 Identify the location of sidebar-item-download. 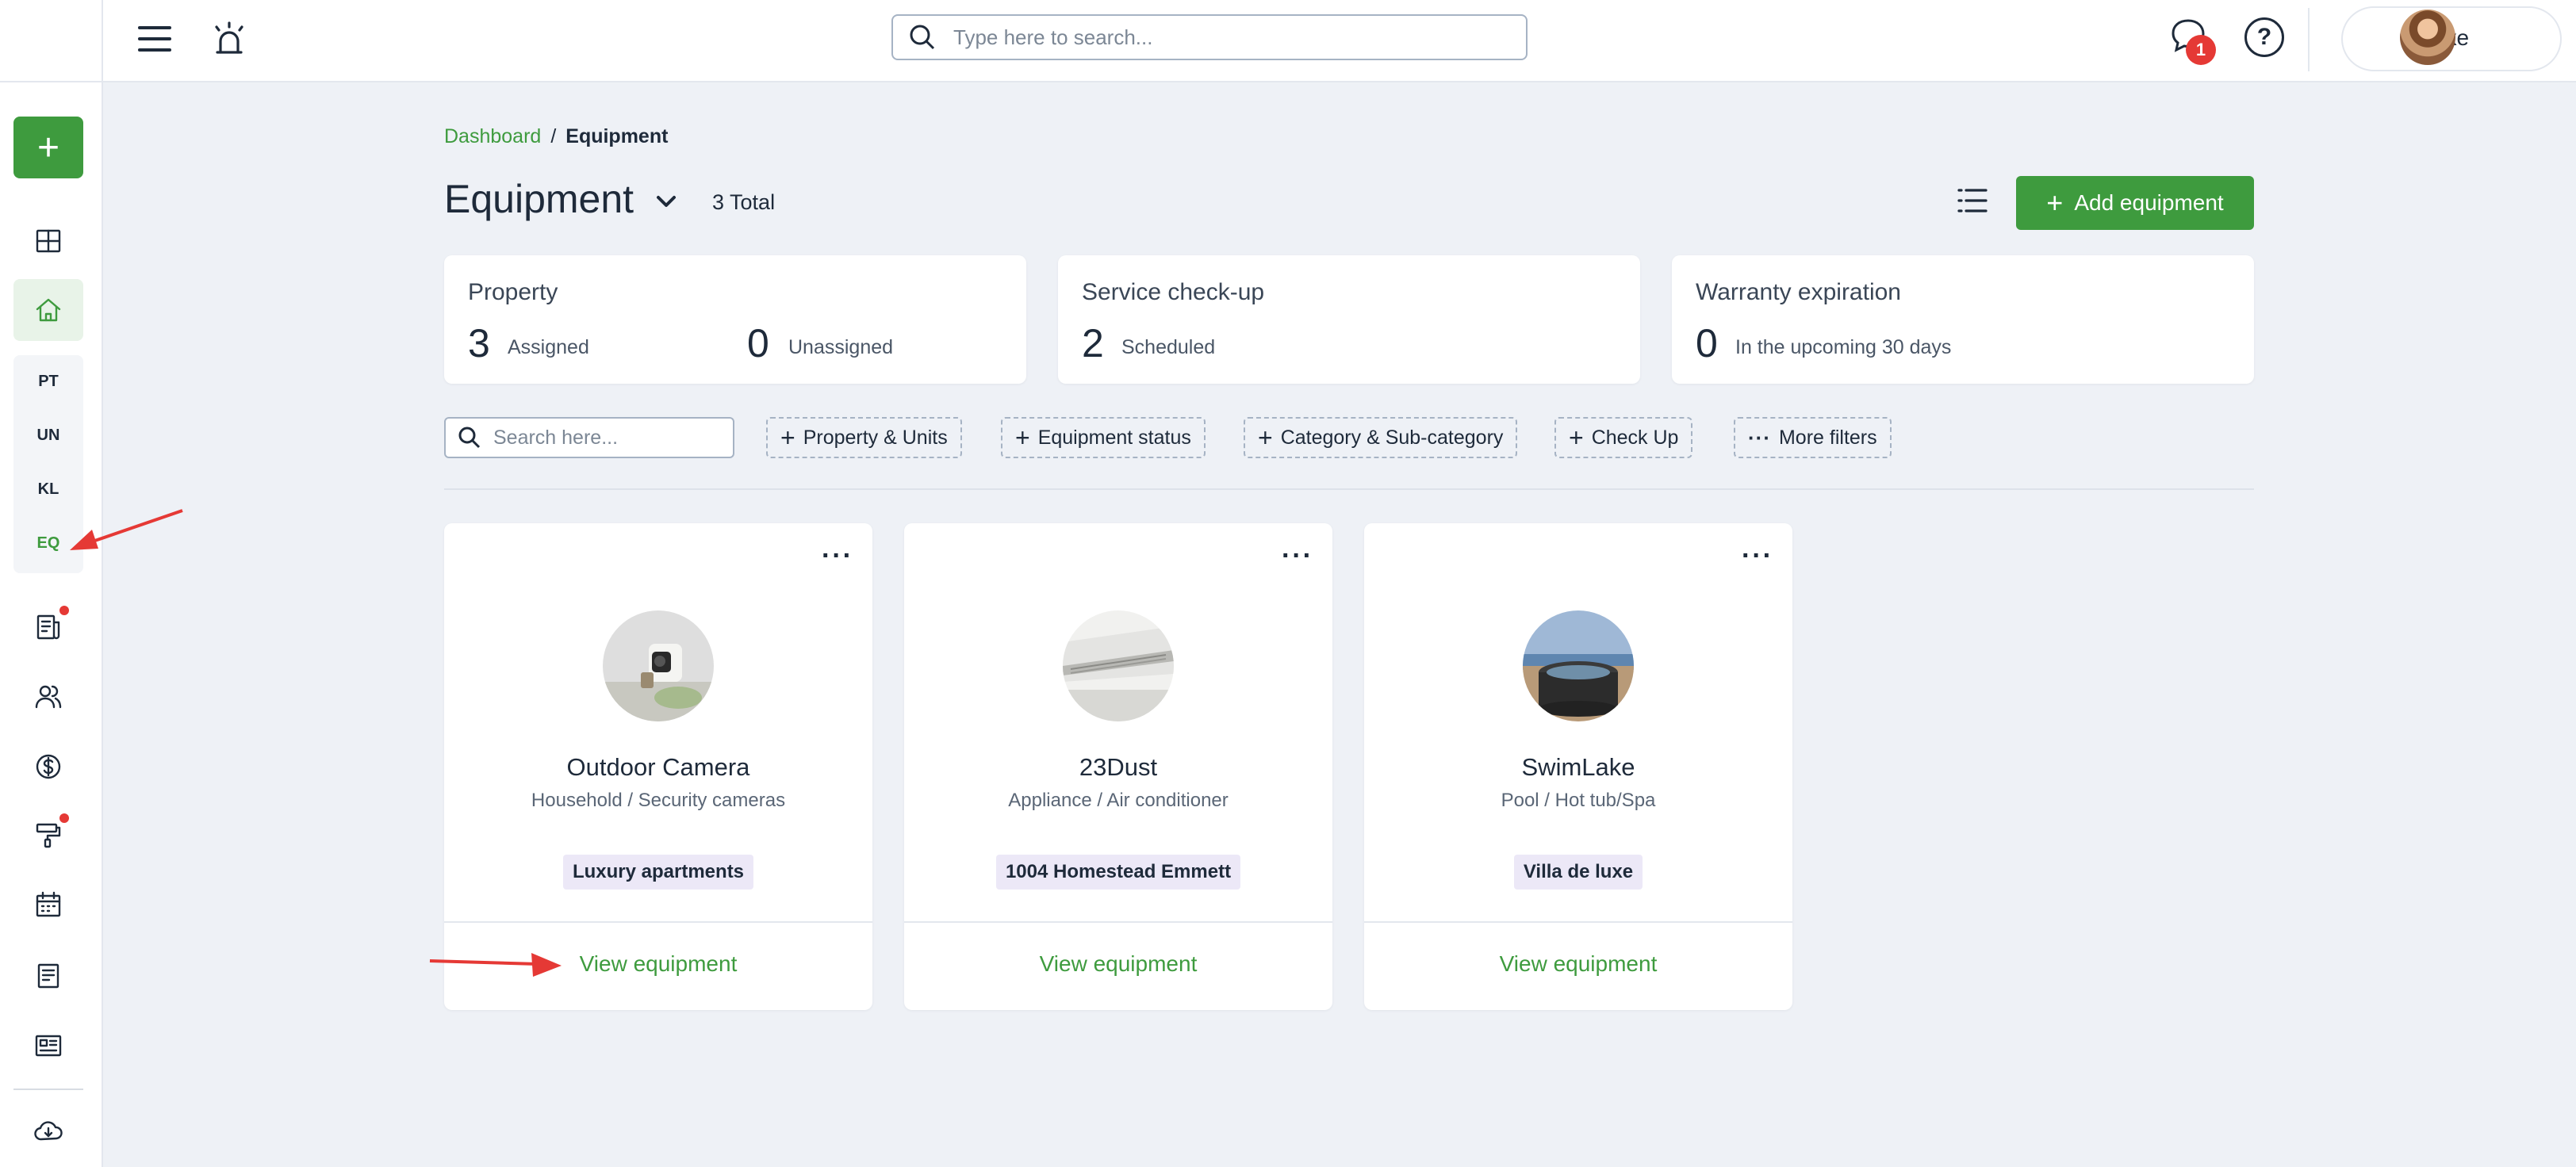
(48, 1131).